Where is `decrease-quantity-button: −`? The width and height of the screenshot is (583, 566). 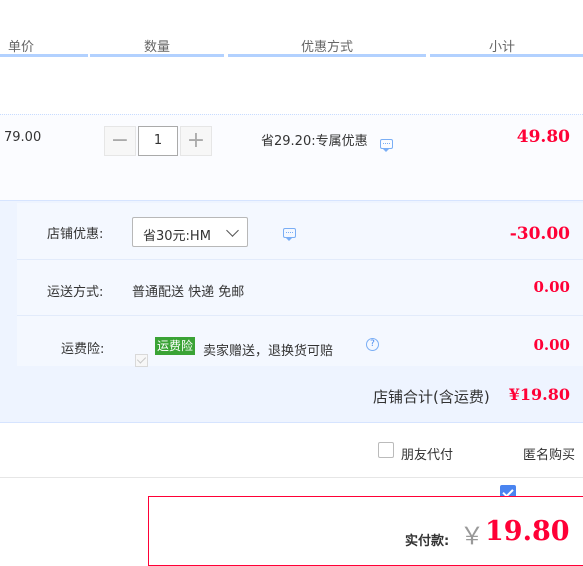 decrease-quantity-button: − is located at coordinates (120, 141).